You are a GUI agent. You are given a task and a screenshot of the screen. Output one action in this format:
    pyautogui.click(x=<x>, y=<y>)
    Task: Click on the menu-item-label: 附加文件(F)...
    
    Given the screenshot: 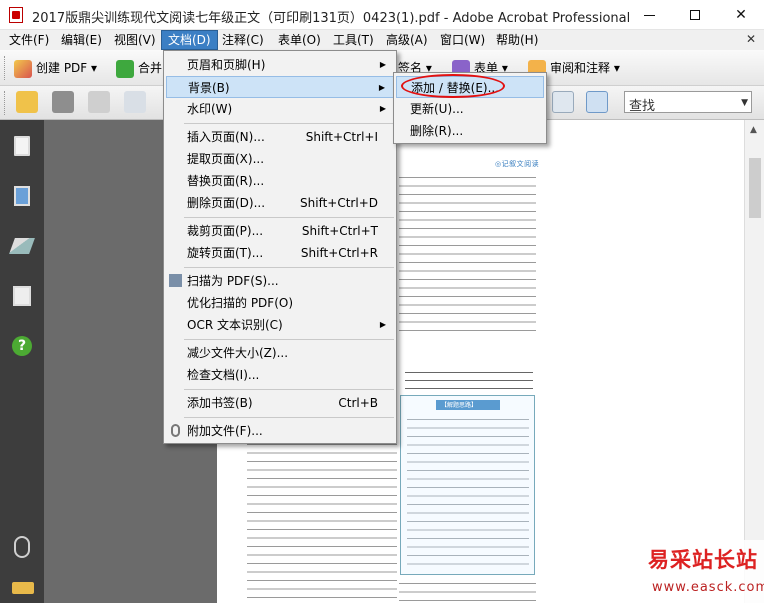 What is the action you would take?
    pyautogui.click(x=225, y=431)
    